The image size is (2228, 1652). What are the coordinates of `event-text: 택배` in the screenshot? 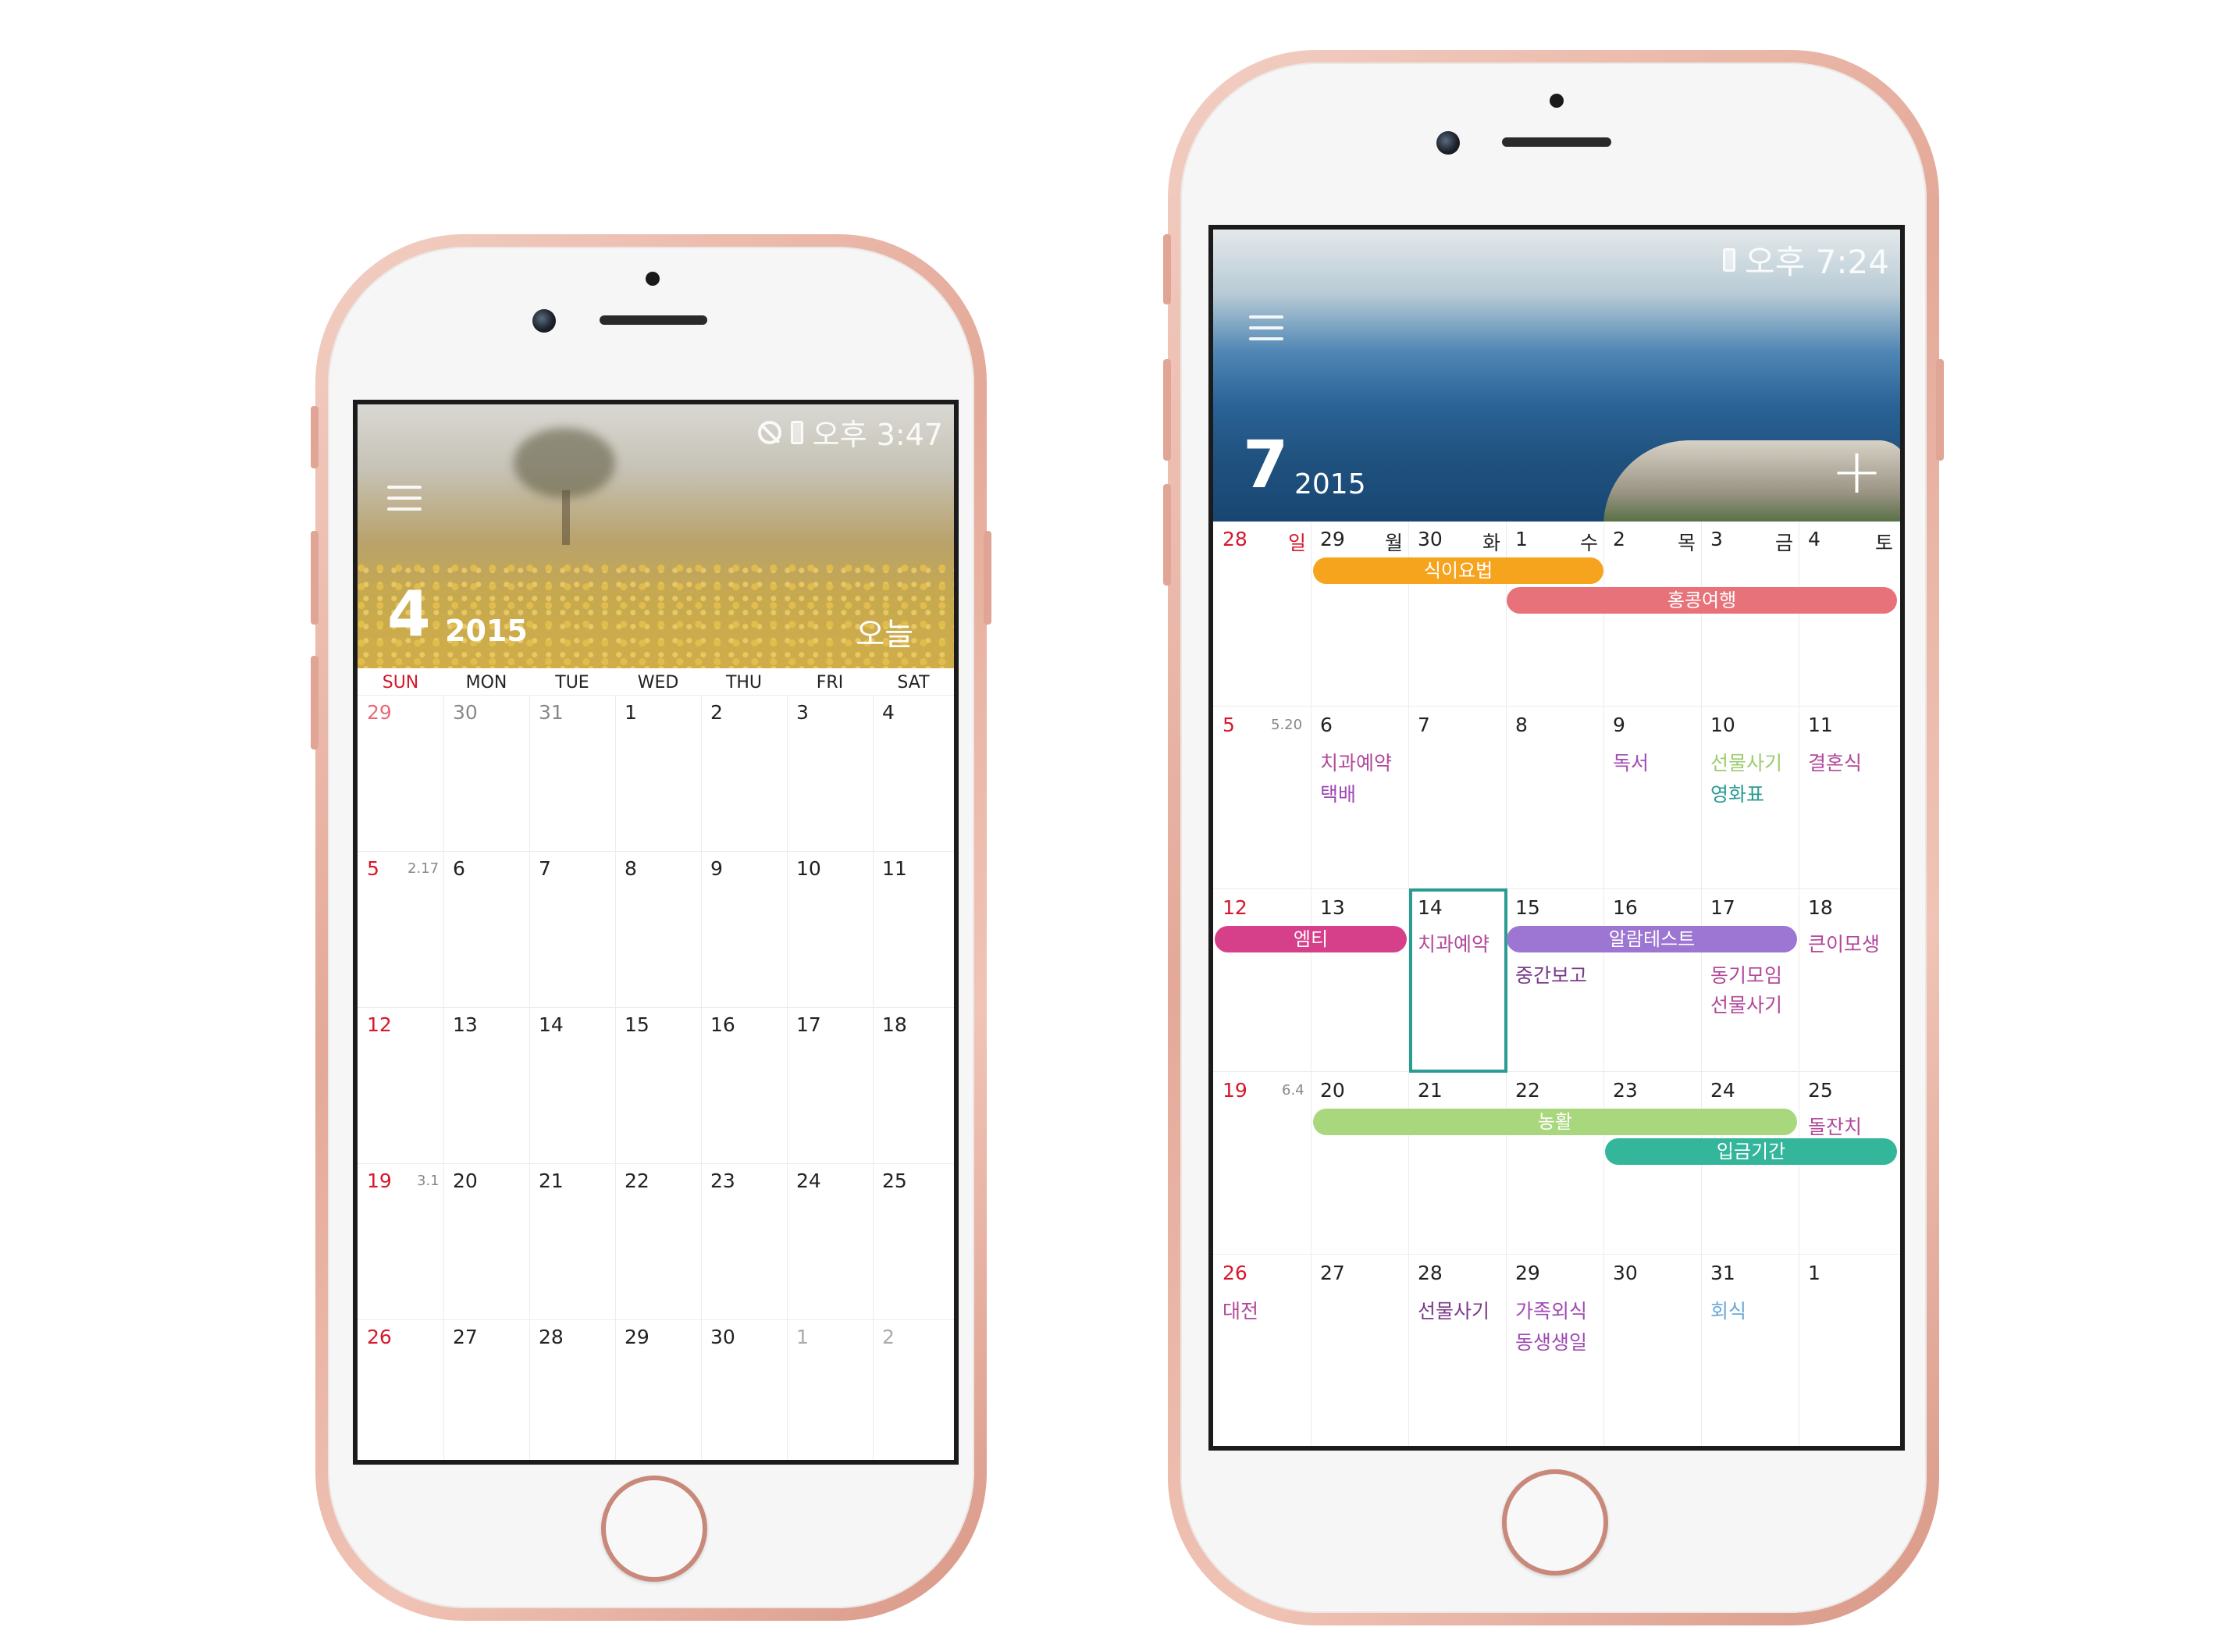 It's located at (1338, 793).